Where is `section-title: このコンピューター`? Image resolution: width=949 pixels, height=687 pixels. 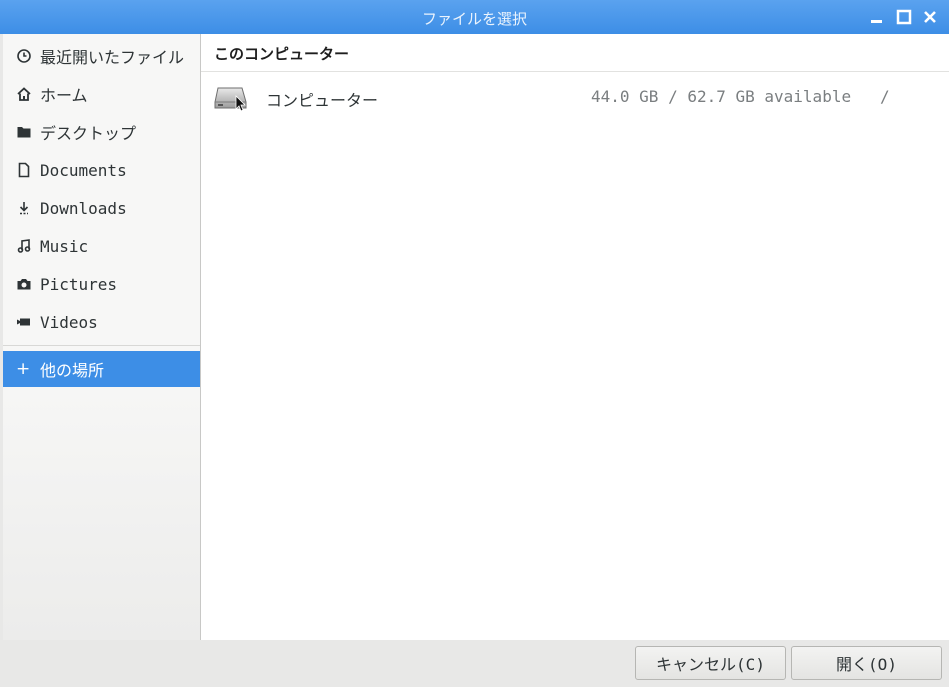
section-title: このコンピューター is located at coordinates (282, 54).